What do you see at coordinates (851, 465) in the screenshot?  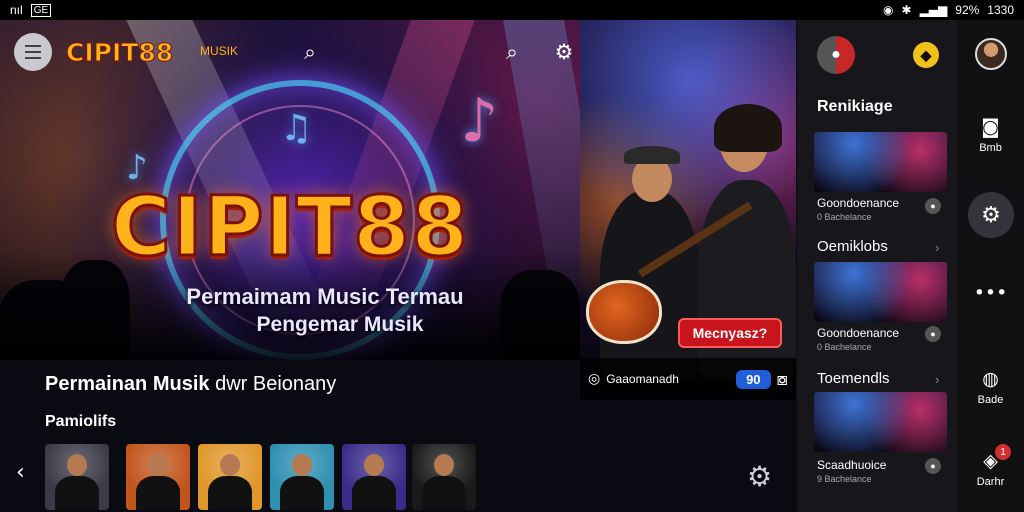 I see `panel-caption: Scaadhuoice` at bounding box center [851, 465].